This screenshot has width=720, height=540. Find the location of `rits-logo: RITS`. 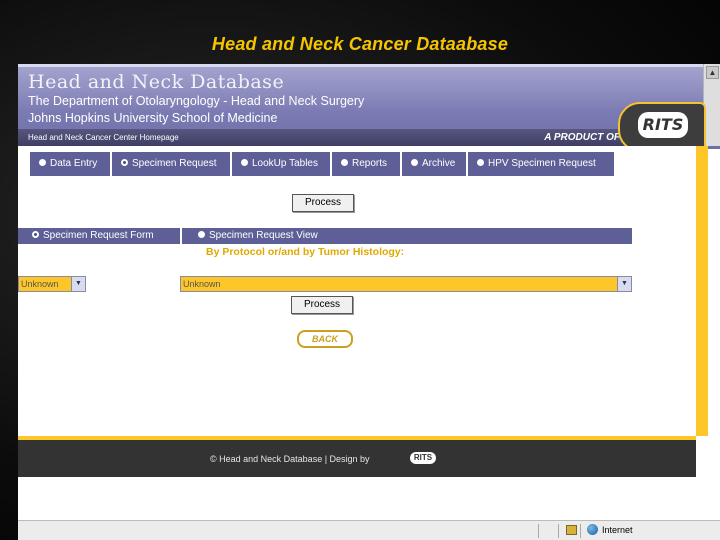

rits-logo: RITS is located at coordinates (662, 127).